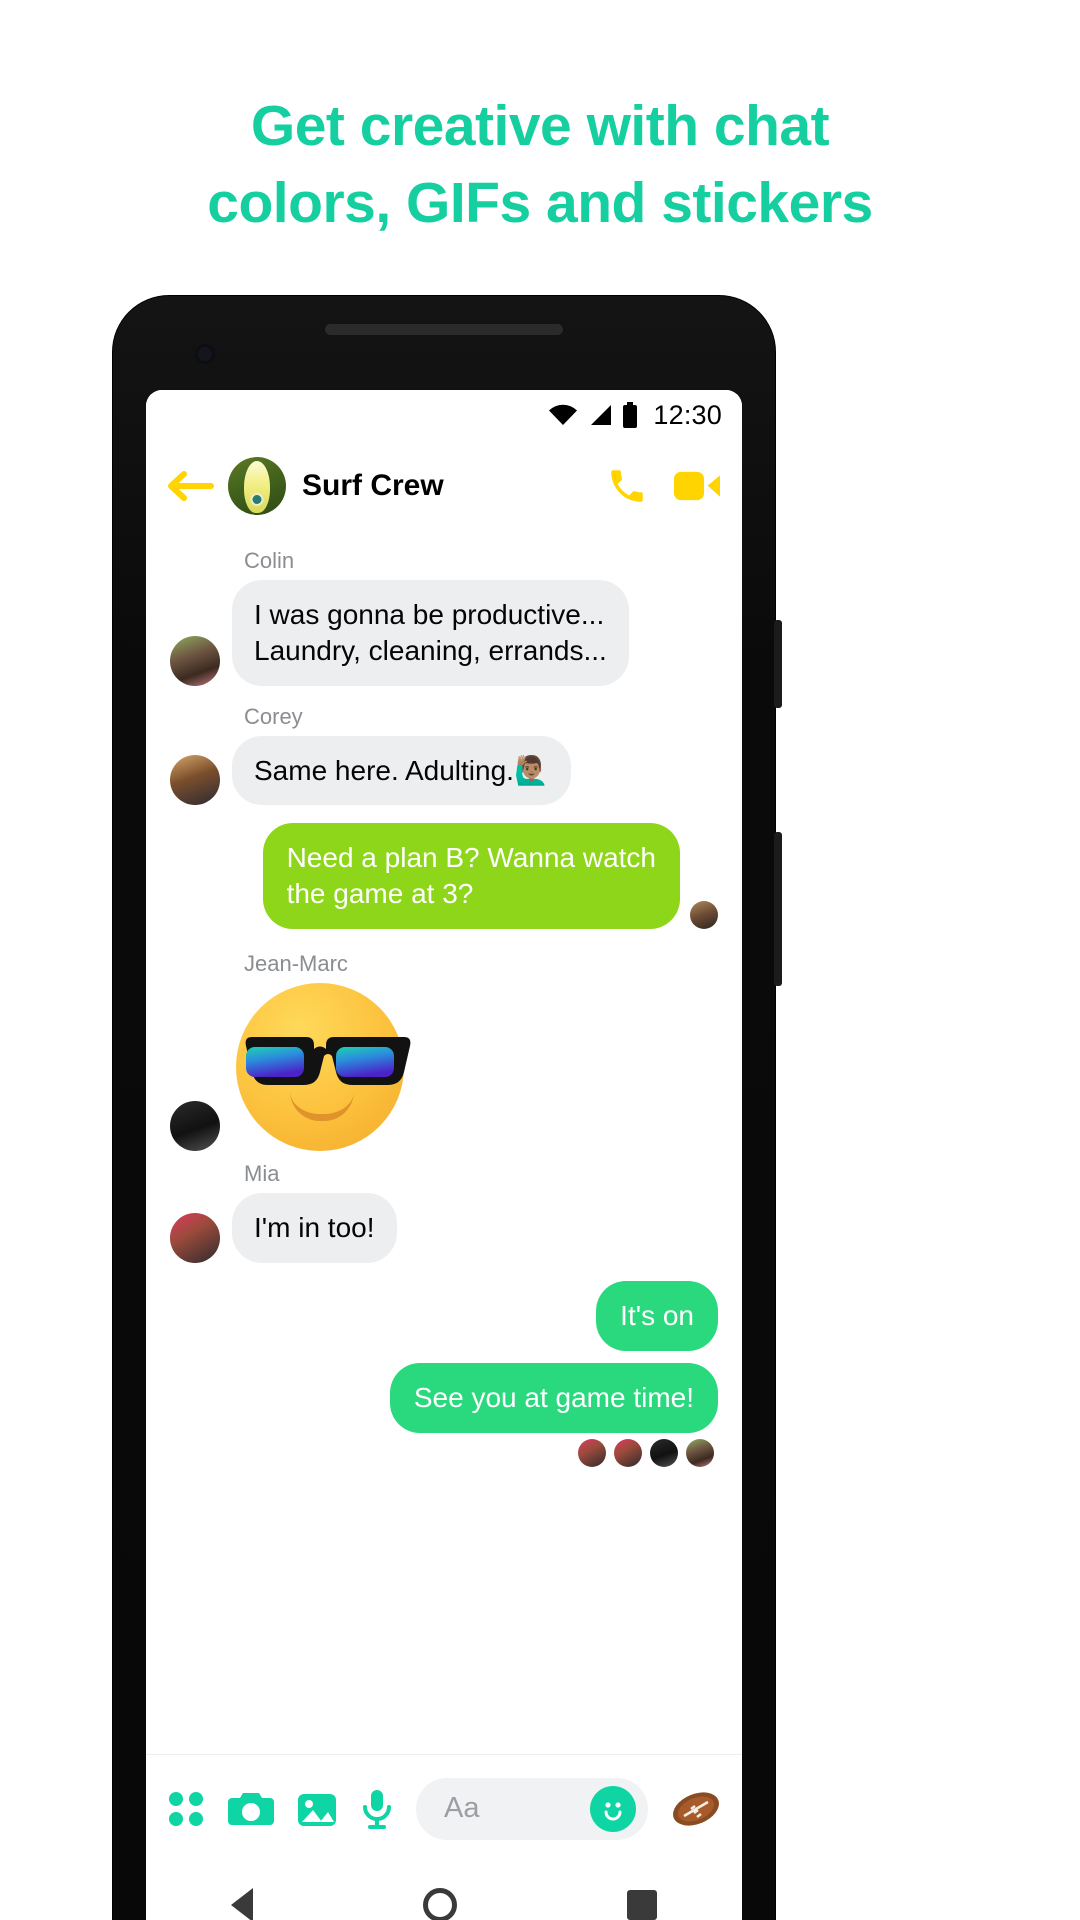 The height and width of the screenshot is (1920, 1080). Describe the element at coordinates (442, 1452) in the screenshot. I see `seen-by-avatars` at that location.